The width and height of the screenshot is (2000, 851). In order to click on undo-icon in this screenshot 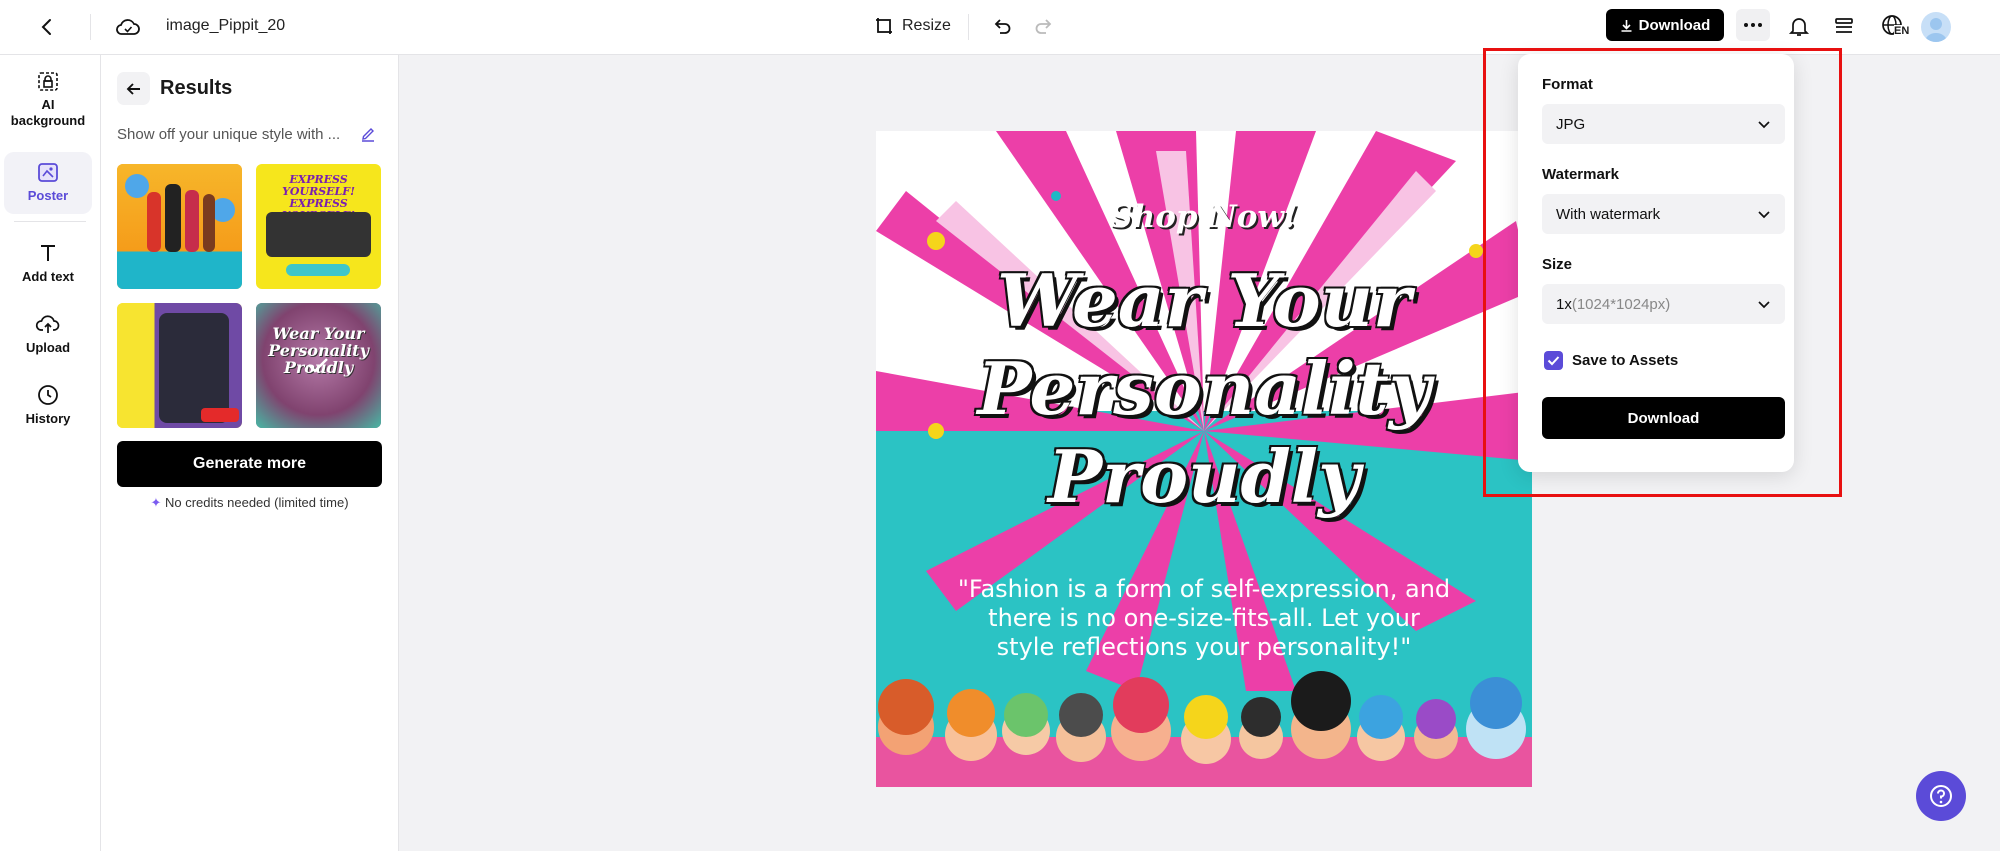, I will do `click(1002, 26)`.